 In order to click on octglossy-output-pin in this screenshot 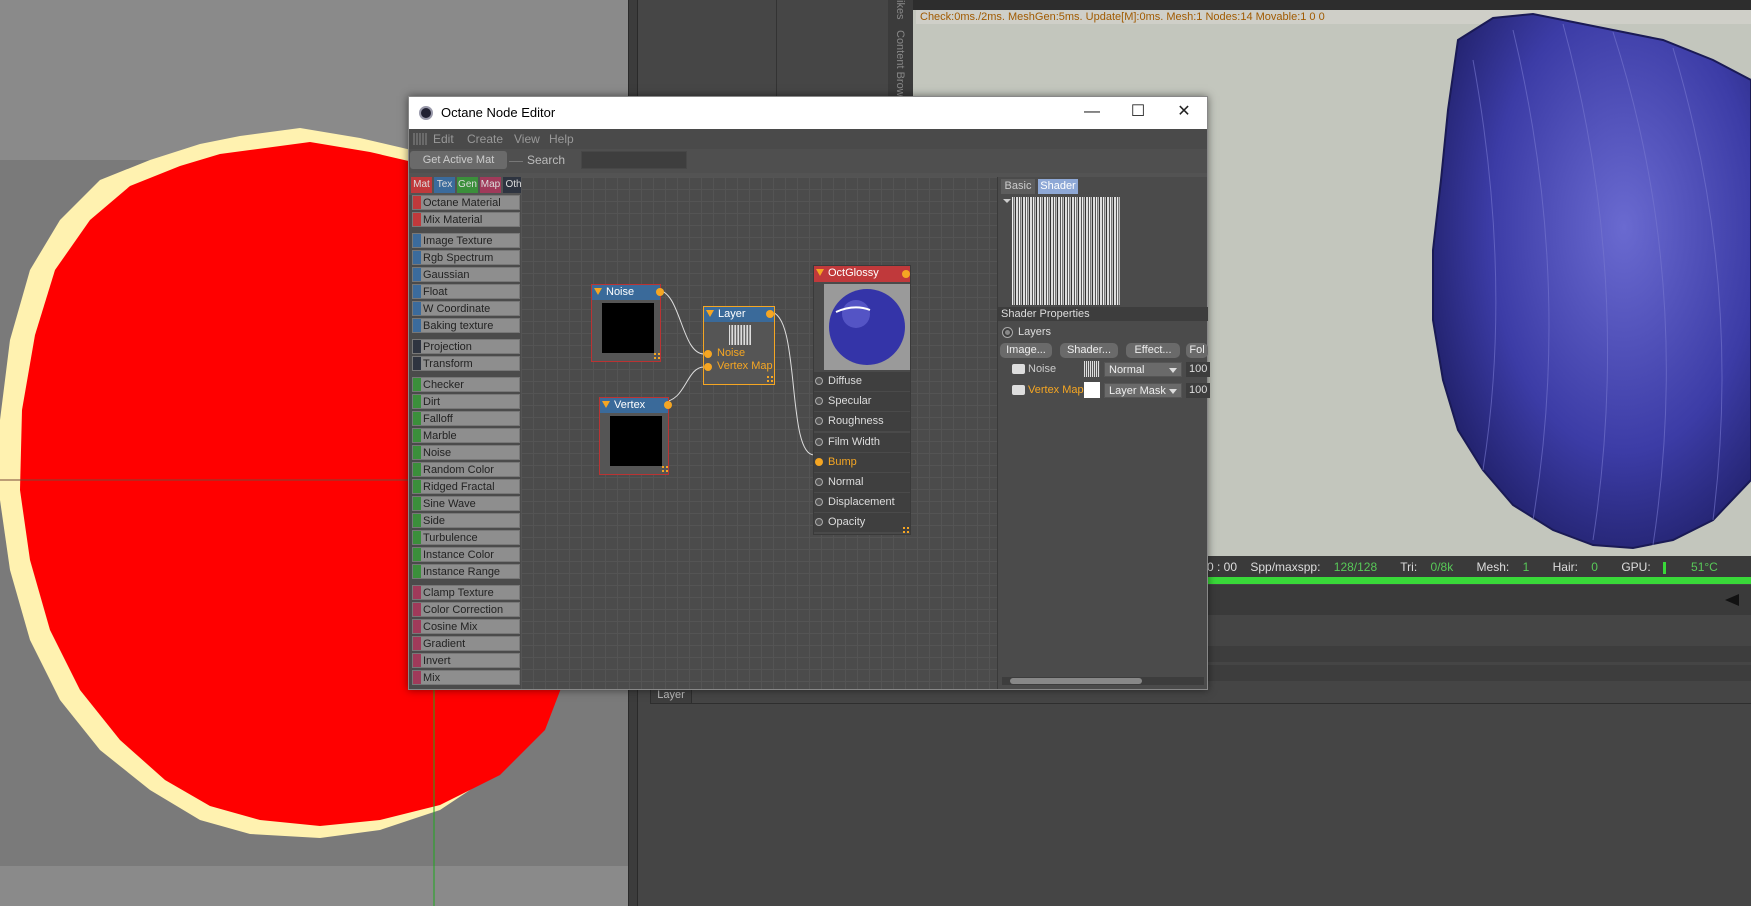, I will do `click(906, 274)`.